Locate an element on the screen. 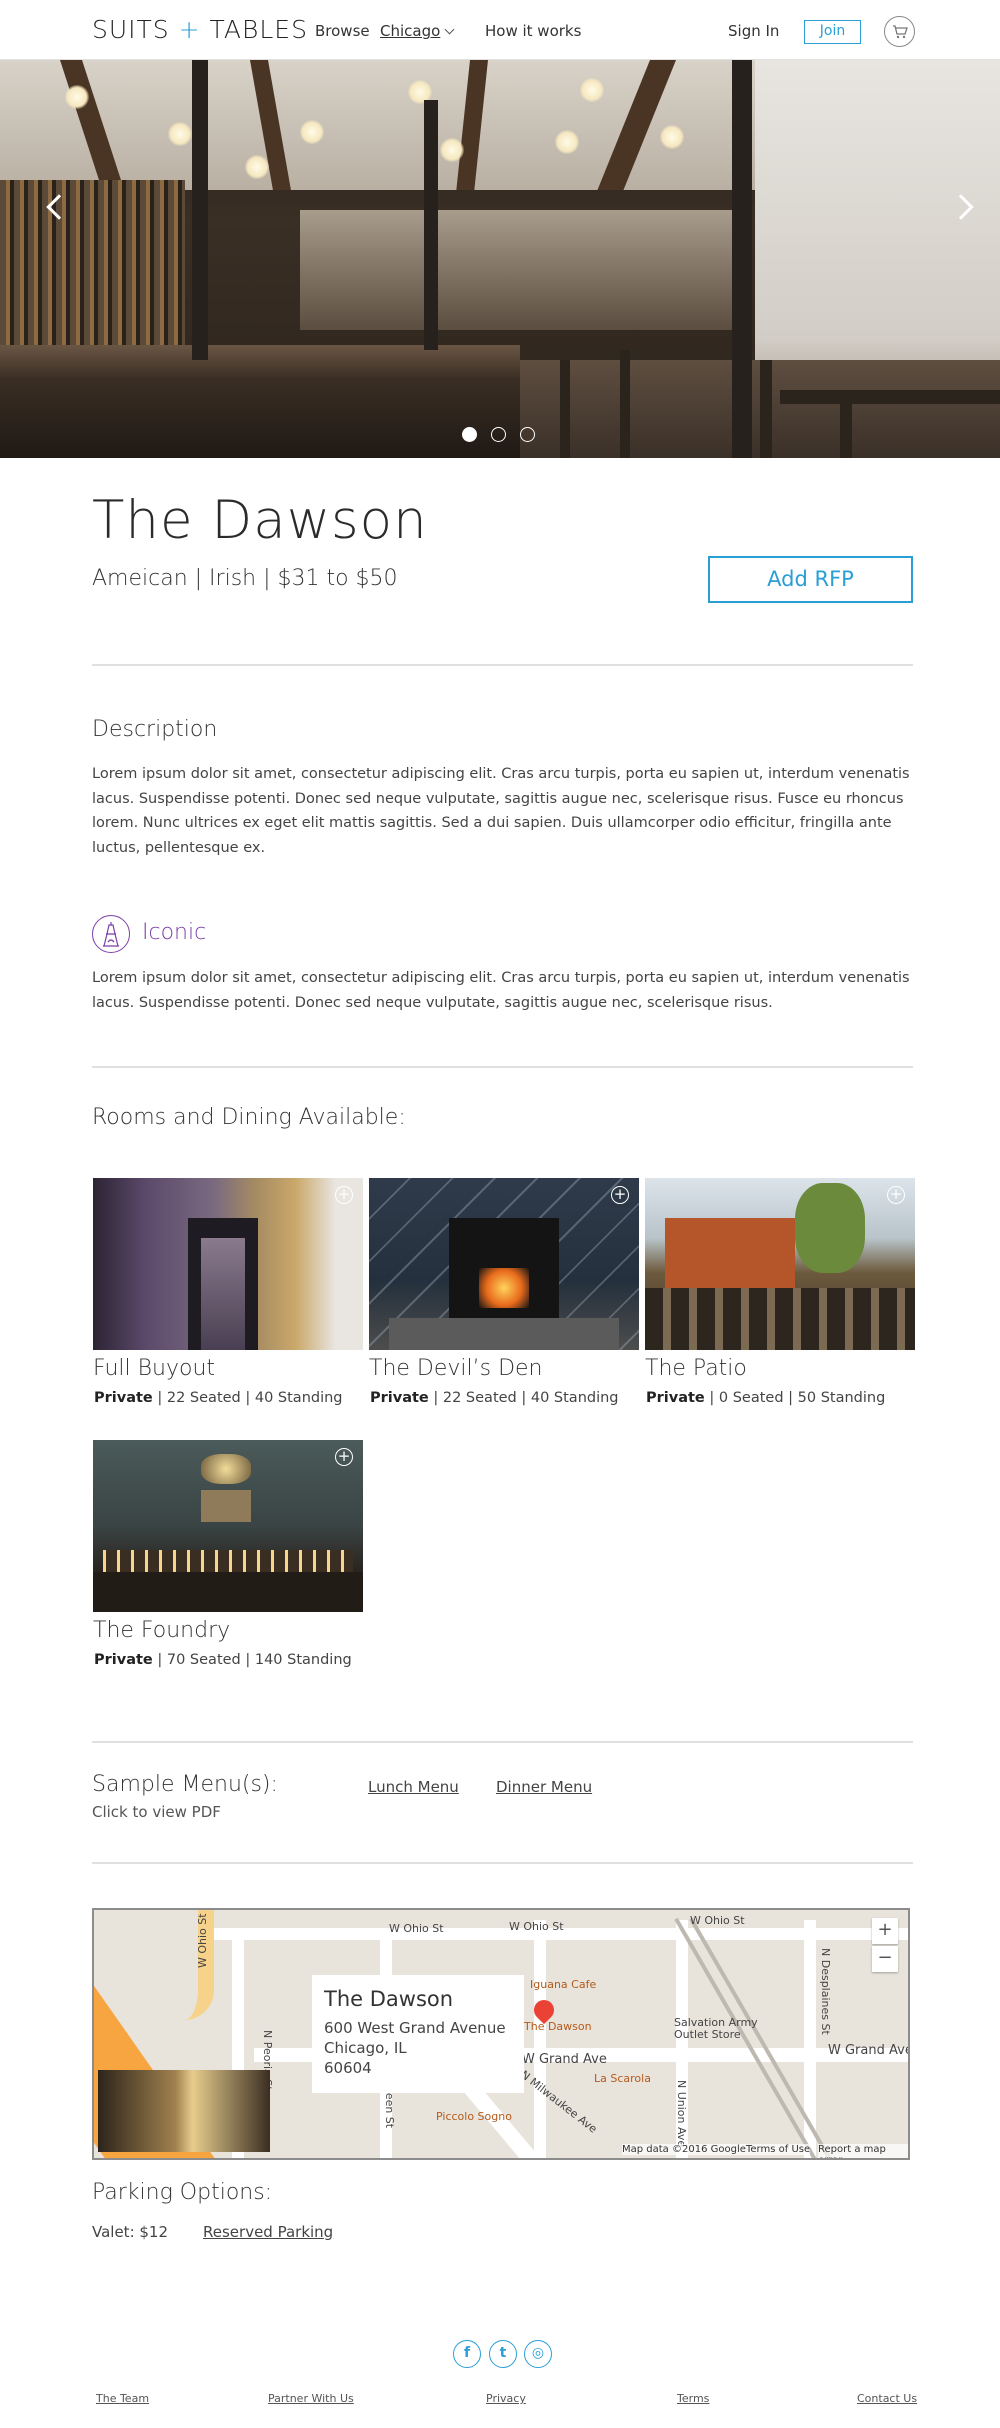 This screenshot has height=2428, width=1000. room-name: The Patio is located at coordinates (696, 1368).